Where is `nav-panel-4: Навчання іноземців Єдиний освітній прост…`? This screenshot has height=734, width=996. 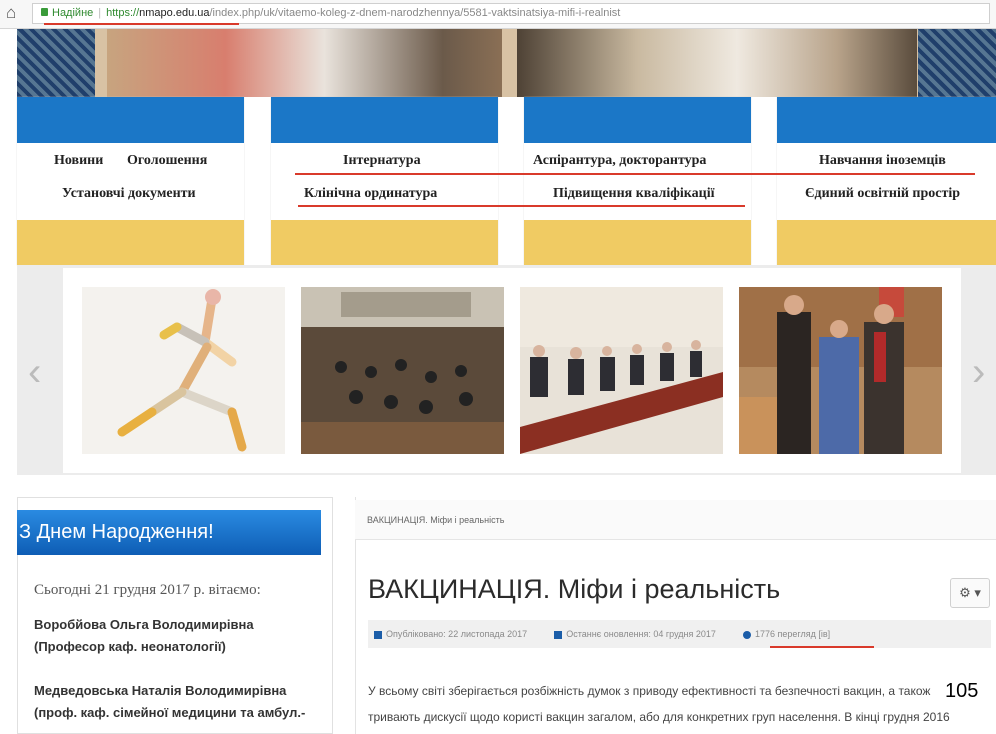 nav-panel-4: Навчання іноземців Єдиний освітній прост… is located at coordinates (886, 181).